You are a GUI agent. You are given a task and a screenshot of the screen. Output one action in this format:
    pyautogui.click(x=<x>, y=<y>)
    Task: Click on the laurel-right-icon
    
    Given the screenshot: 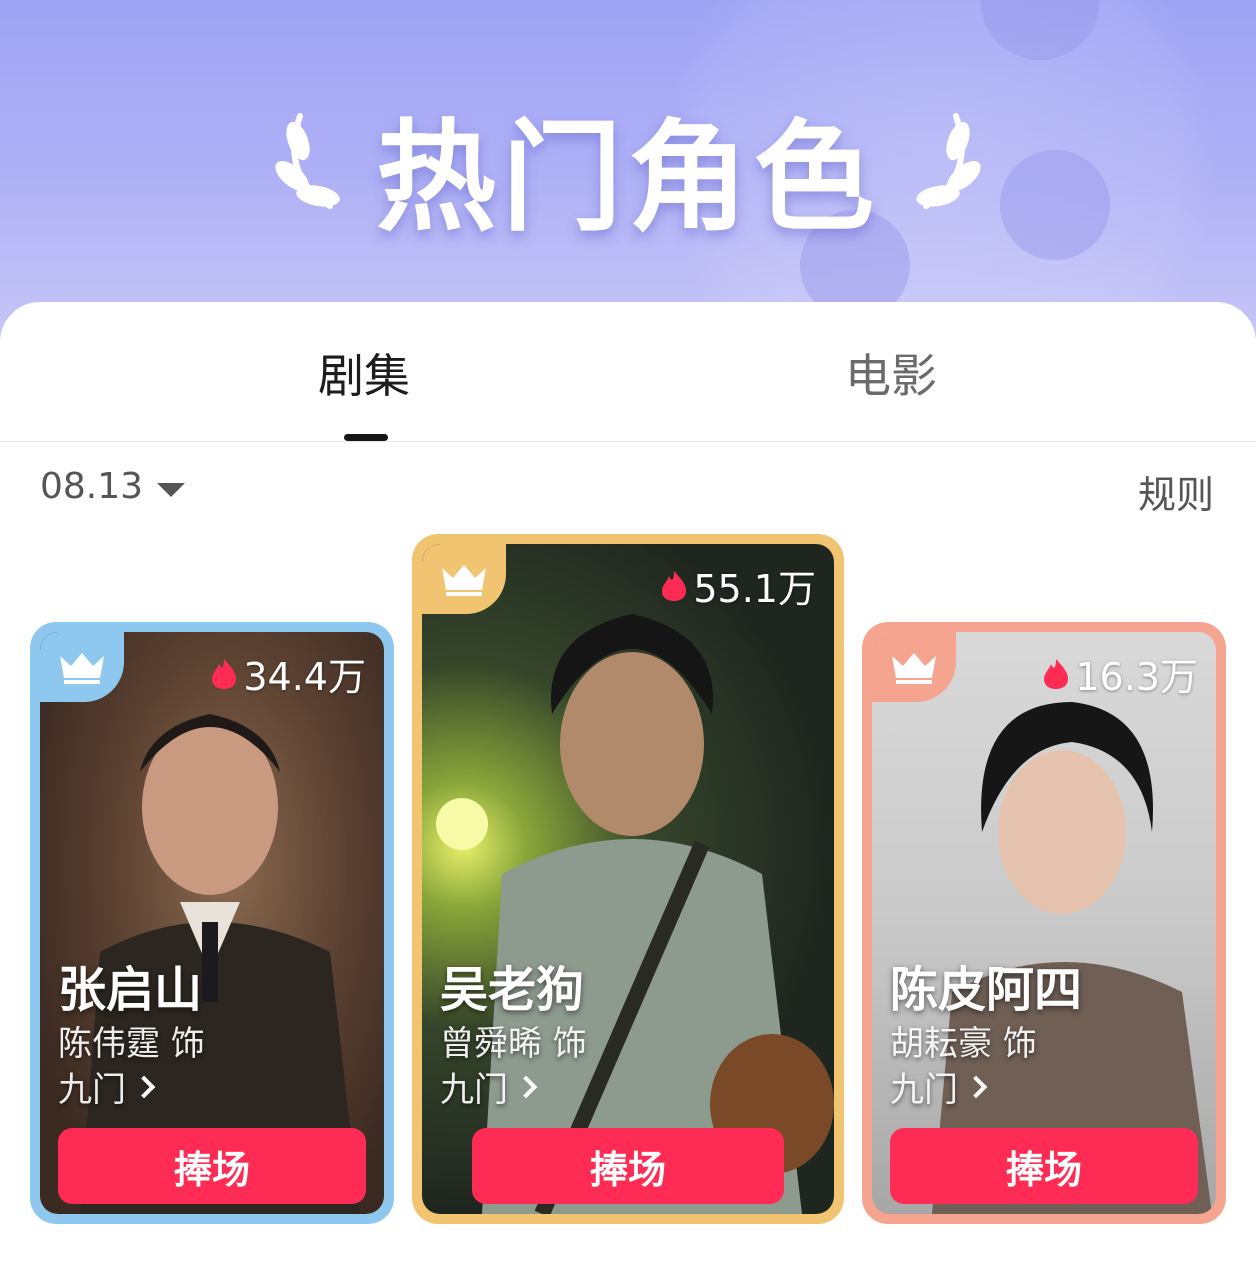 What is the action you would take?
    pyautogui.click(x=948, y=161)
    